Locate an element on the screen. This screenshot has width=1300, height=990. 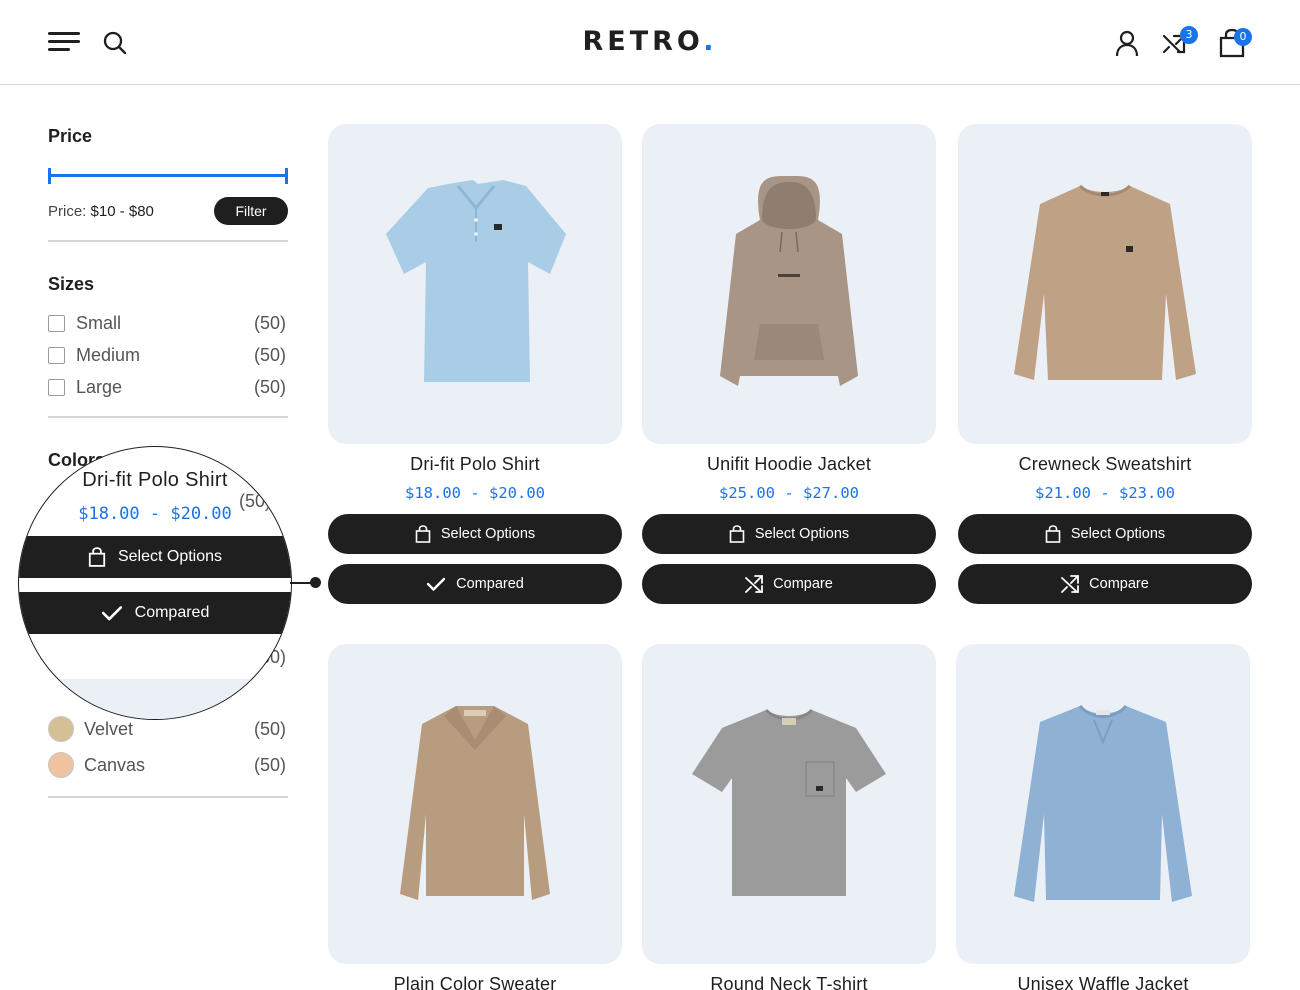
color-option-canvas: Canvas (50) is located at coordinates (168, 766).